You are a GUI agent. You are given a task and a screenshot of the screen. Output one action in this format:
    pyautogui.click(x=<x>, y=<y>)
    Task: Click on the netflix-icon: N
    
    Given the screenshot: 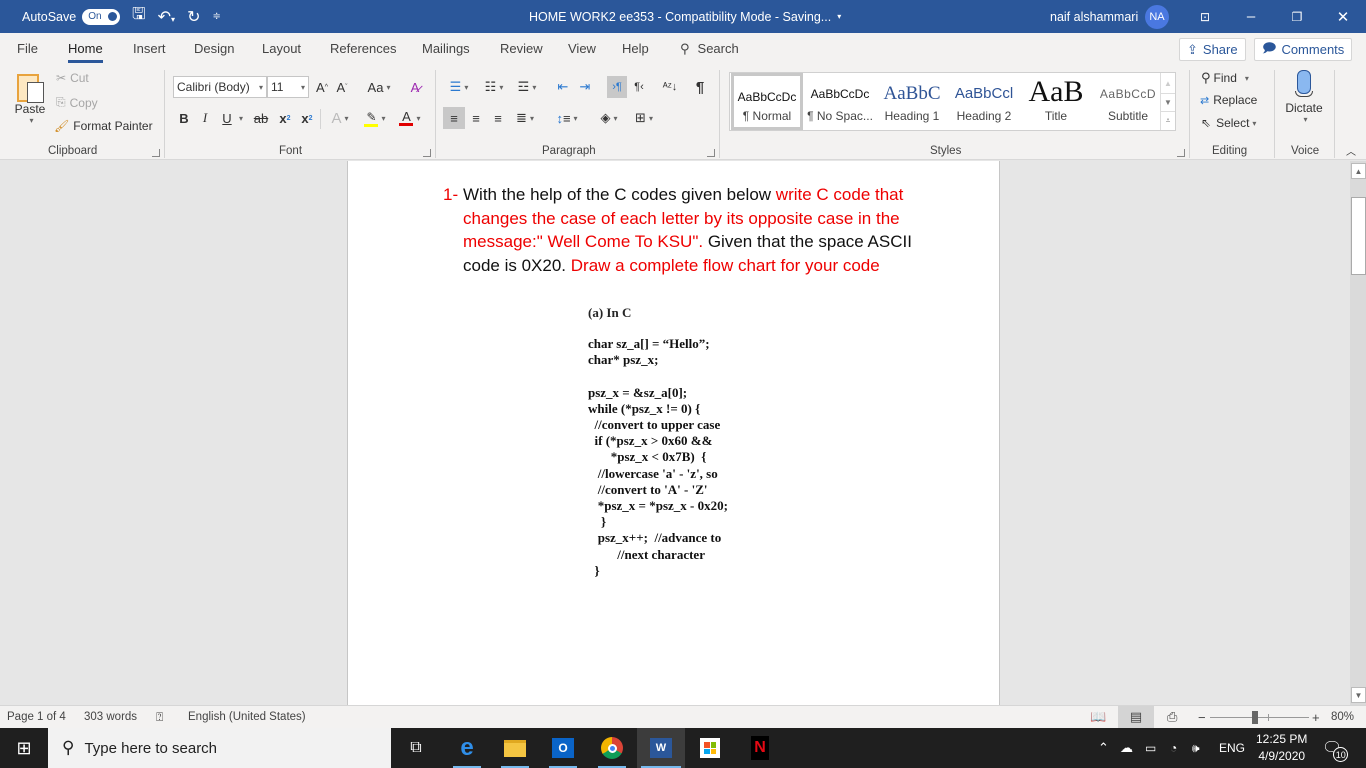 What is the action you would take?
    pyautogui.click(x=760, y=748)
    